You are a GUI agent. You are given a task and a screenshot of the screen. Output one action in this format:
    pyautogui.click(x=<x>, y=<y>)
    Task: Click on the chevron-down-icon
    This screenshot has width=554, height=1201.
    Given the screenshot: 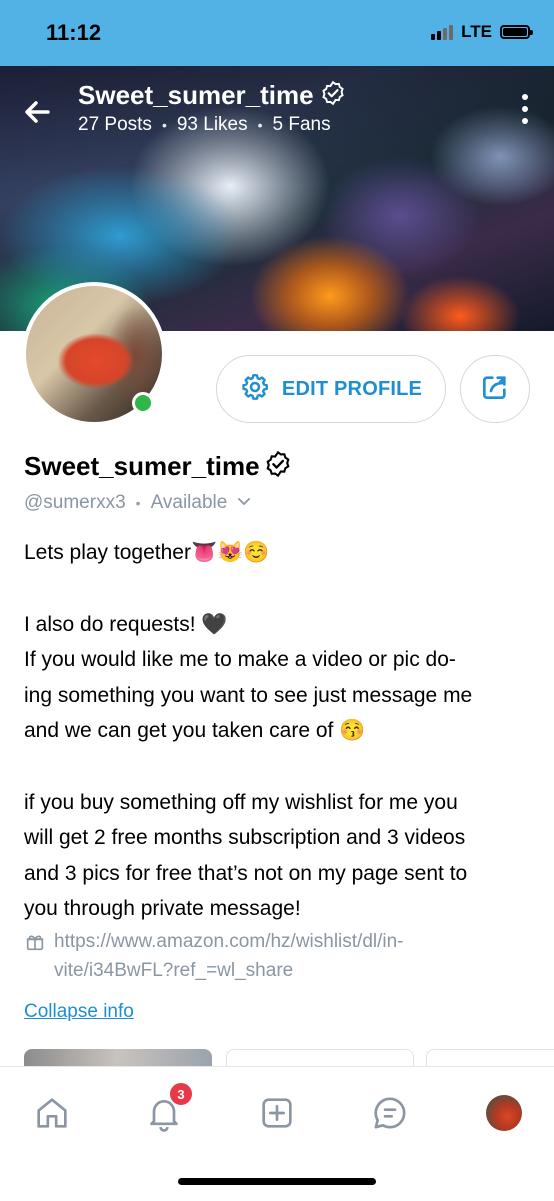 What is the action you would take?
    pyautogui.click(x=244, y=503)
    